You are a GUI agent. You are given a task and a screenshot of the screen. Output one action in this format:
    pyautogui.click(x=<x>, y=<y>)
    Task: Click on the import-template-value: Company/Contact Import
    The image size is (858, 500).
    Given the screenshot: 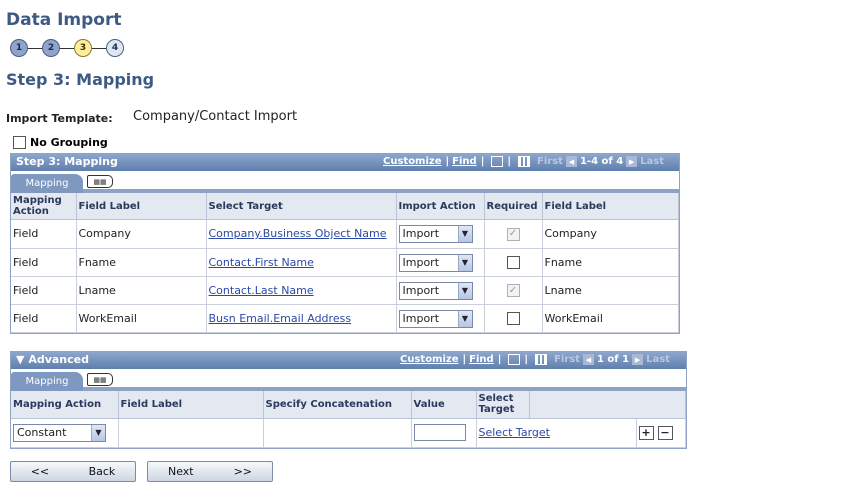 What is the action you would take?
    pyautogui.click(x=215, y=116)
    